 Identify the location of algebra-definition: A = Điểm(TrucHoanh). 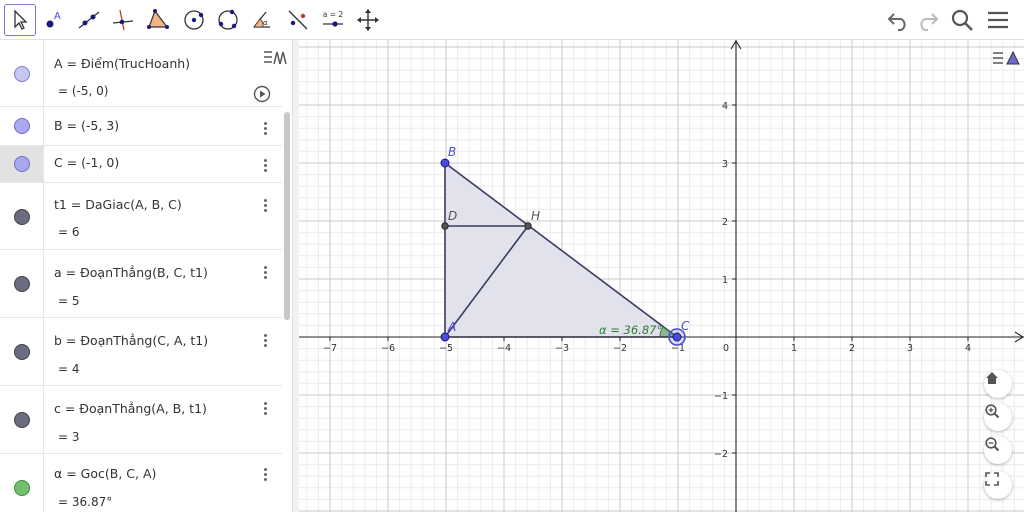
(122, 63).